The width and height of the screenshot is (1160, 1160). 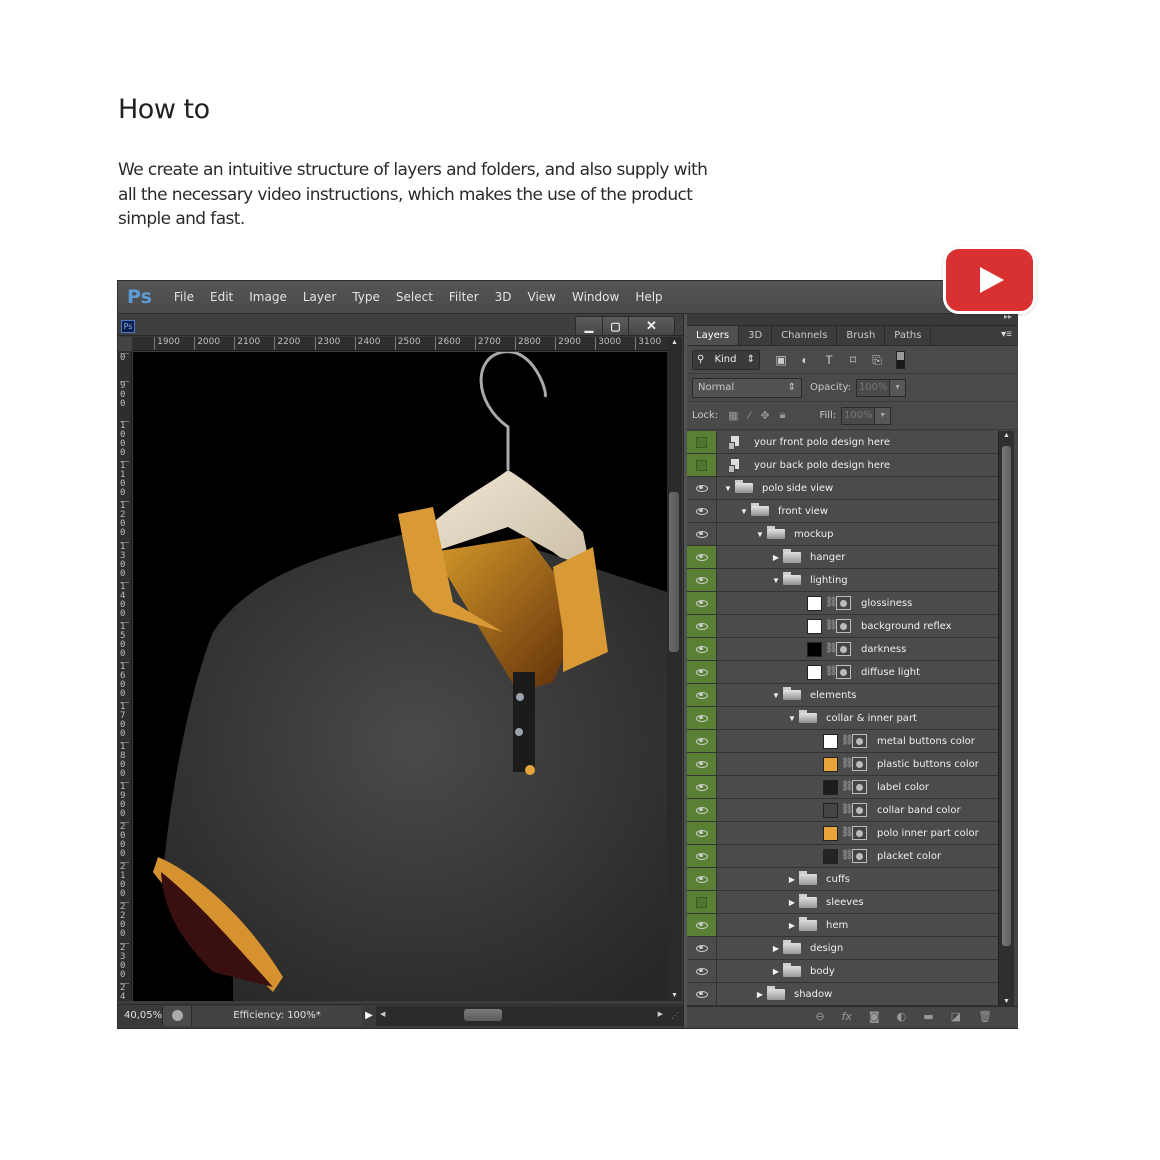 What do you see at coordinates (847, 1016) in the screenshot?
I see `fx-icon: fx` at bounding box center [847, 1016].